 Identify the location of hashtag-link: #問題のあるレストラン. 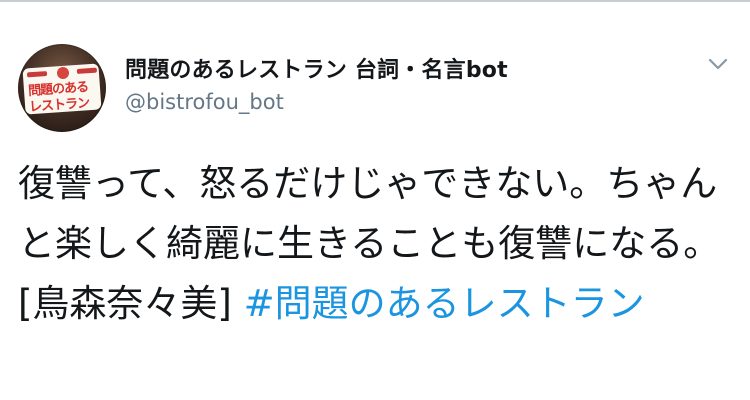
(444, 303).